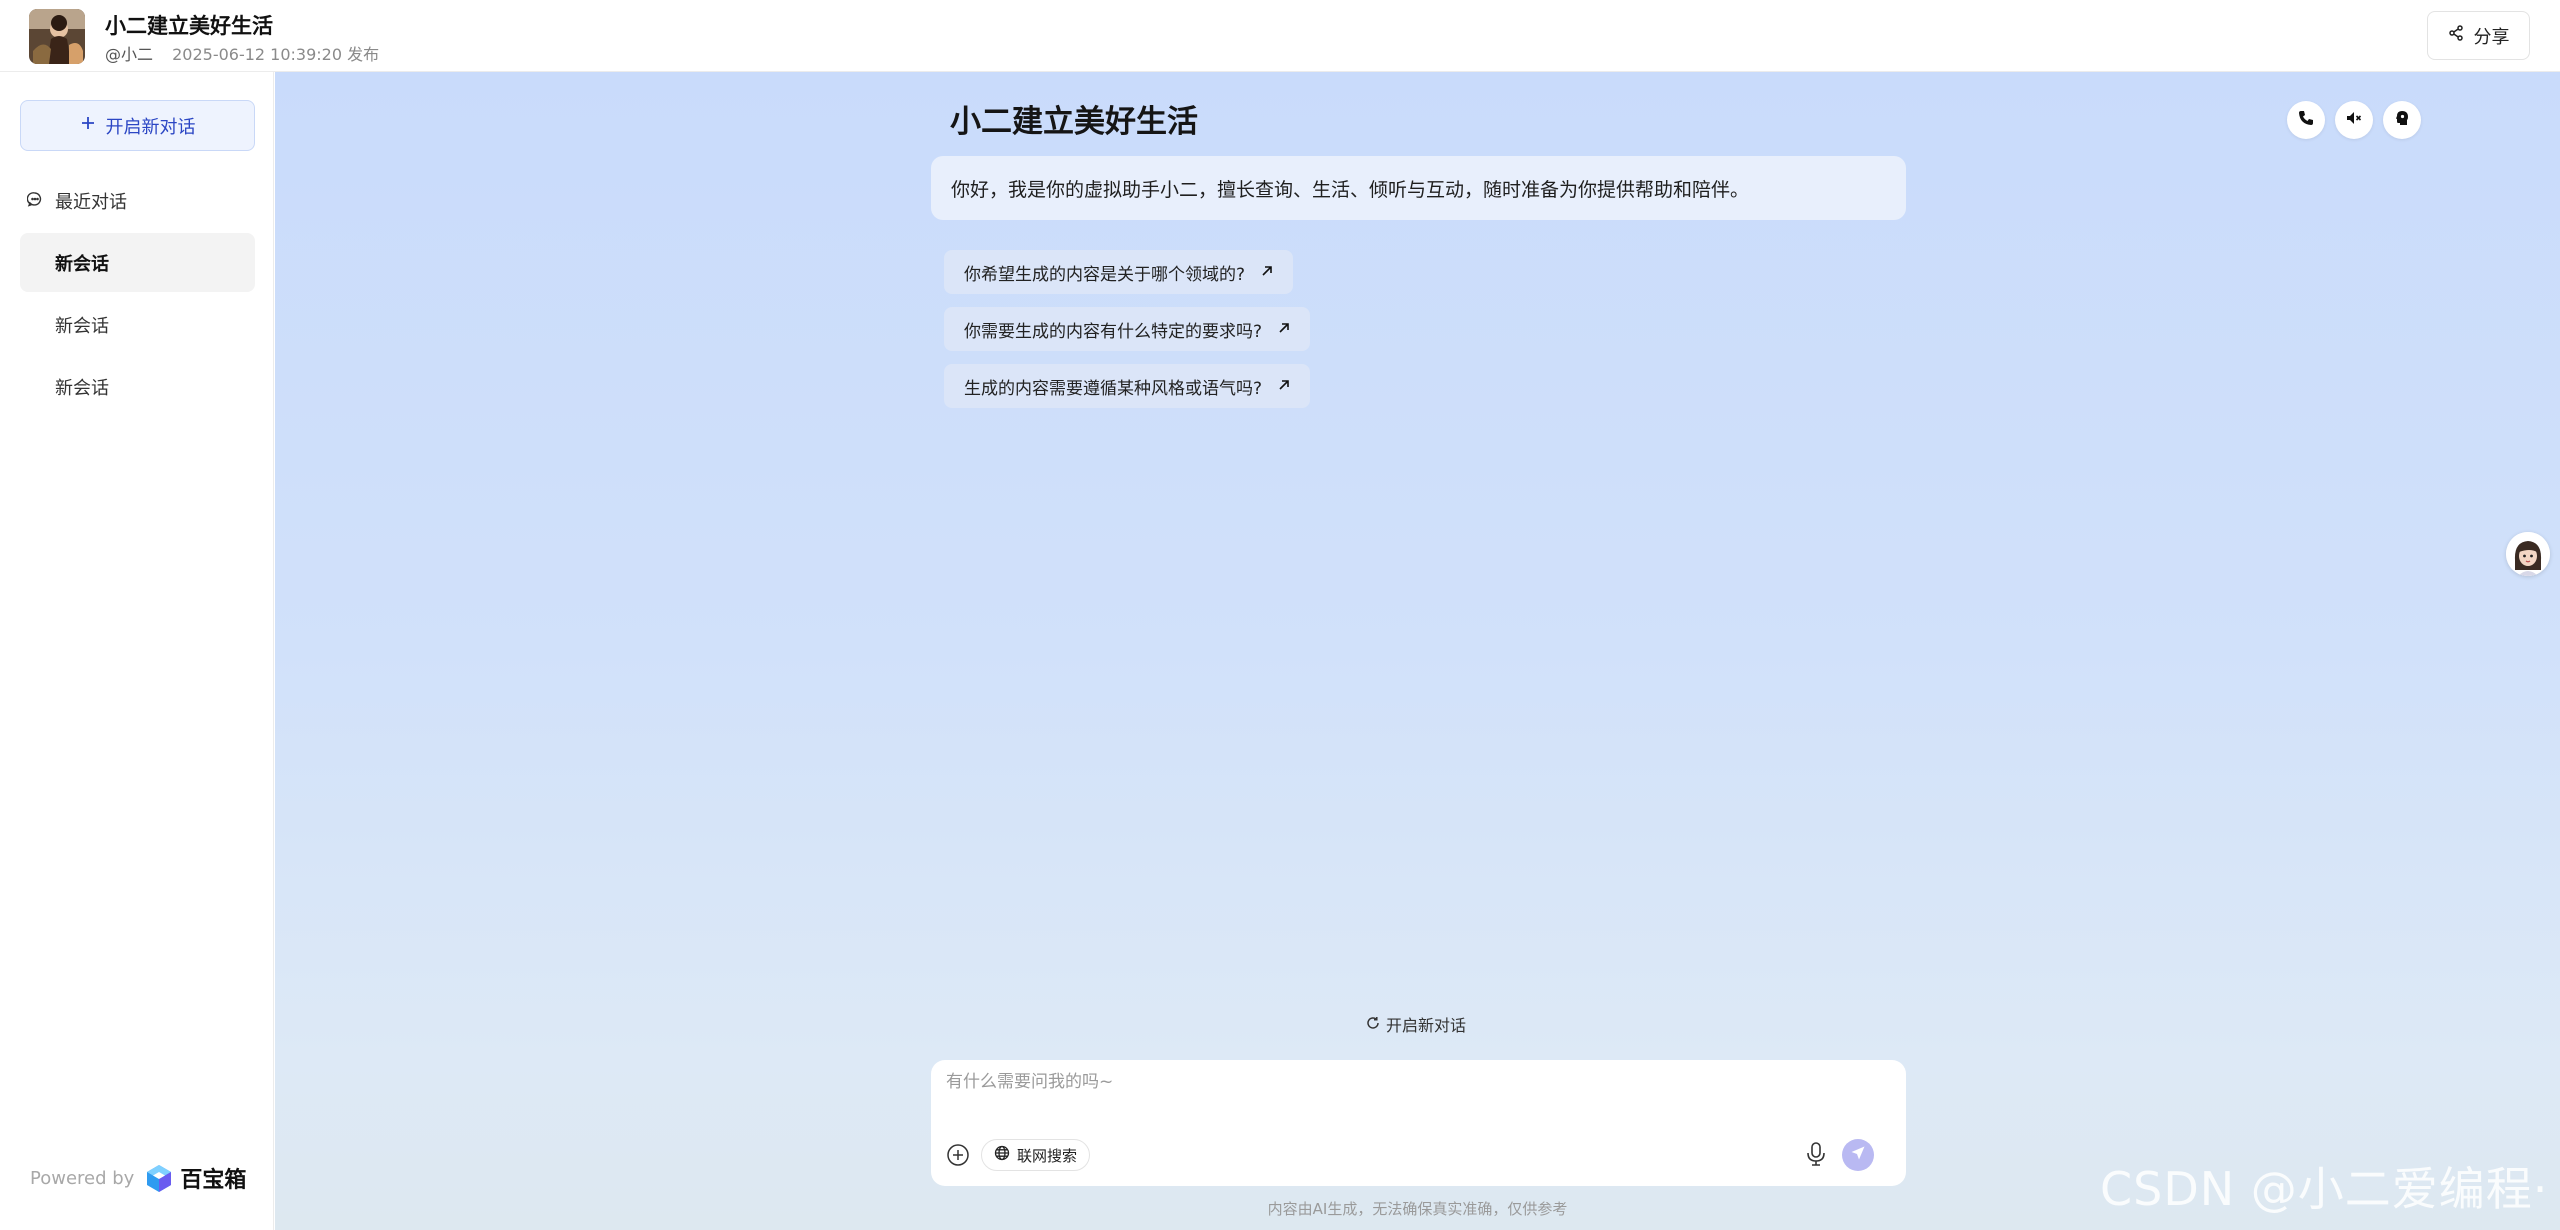 The image size is (2560, 1230). I want to click on plus-icon, so click(88, 125).